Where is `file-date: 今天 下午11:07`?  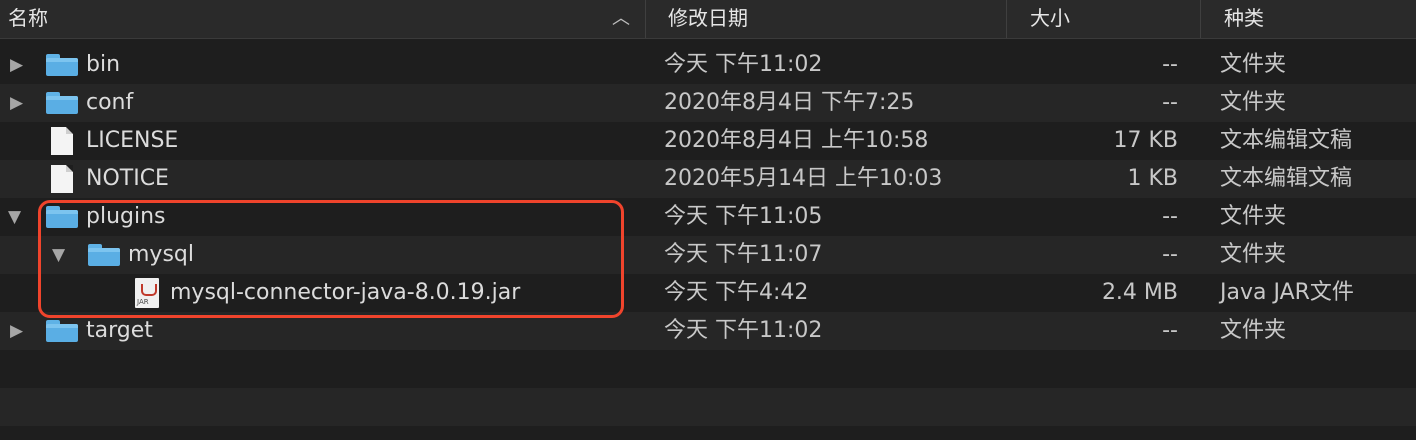 file-date: 今天 下午11:07 is located at coordinates (743, 254).